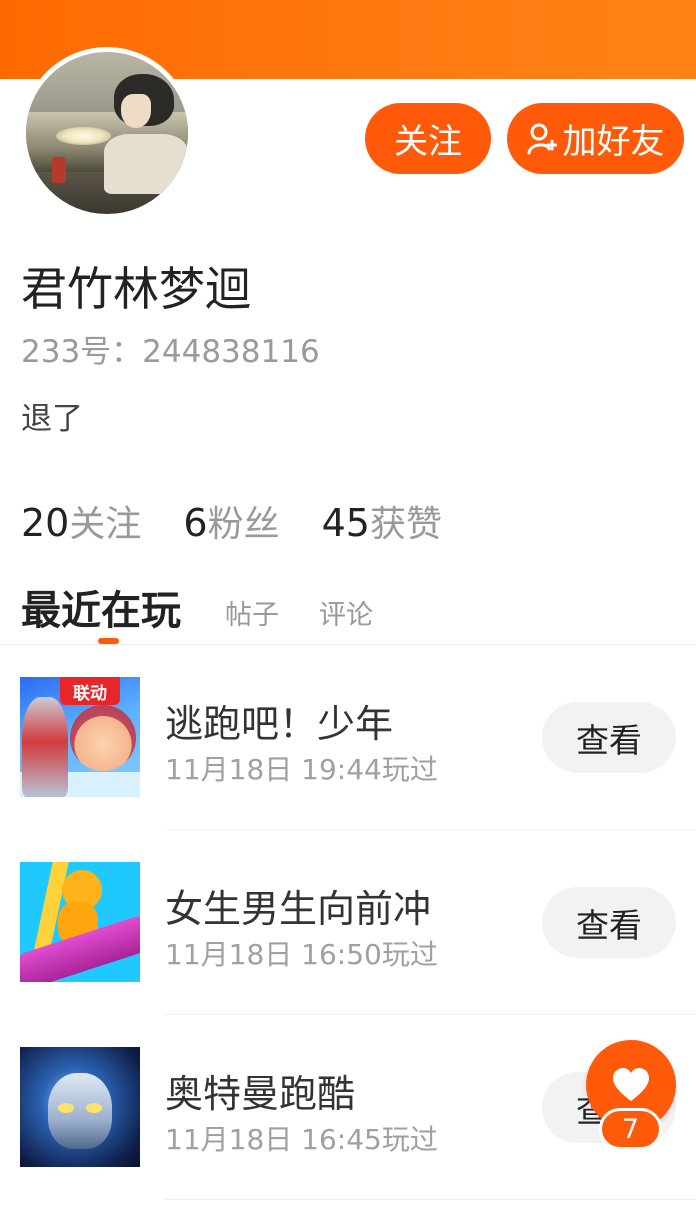 The height and width of the screenshot is (1230, 696). I want to click on game-title: 奥特曼跑酷, so click(260, 1094).